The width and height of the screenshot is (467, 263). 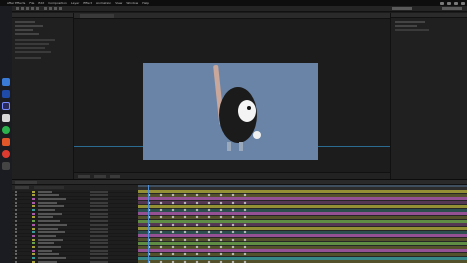 What do you see at coordinates (57, 3) in the screenshot?
I see `menu-composition: Composition` at bounding box center [57, 3].